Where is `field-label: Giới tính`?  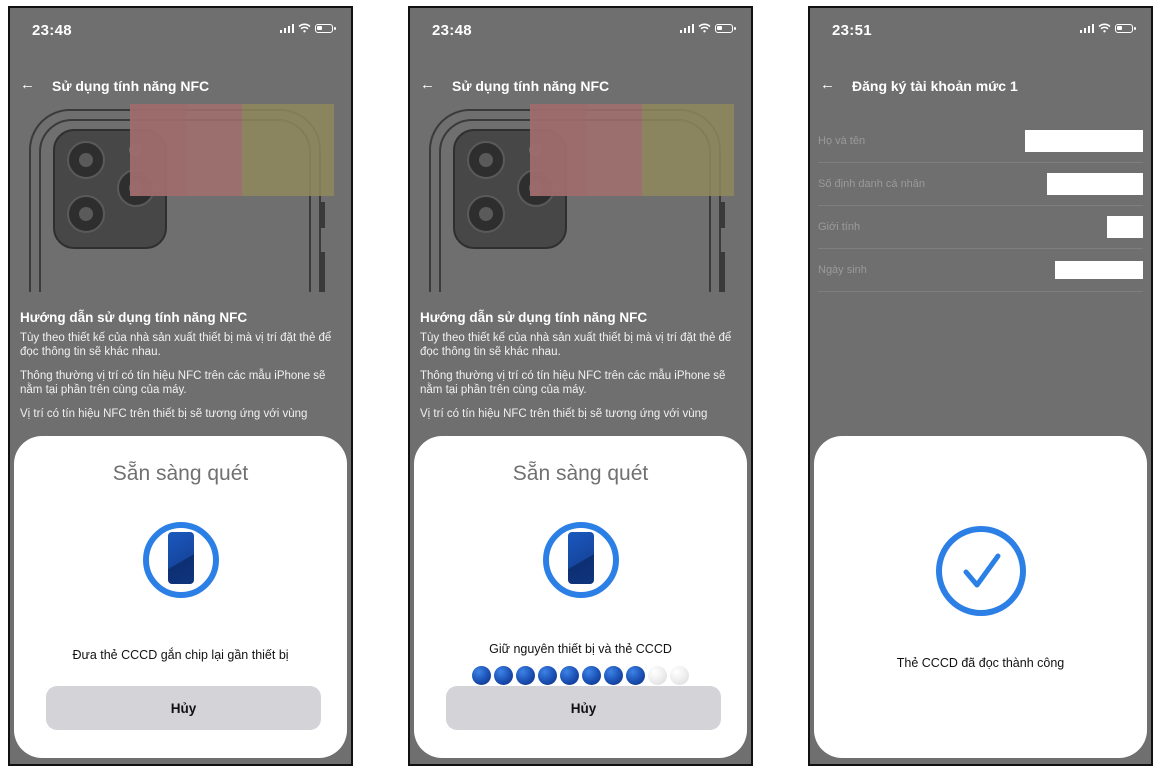
field-label: Giới tính is located at coordinates (839, 227).